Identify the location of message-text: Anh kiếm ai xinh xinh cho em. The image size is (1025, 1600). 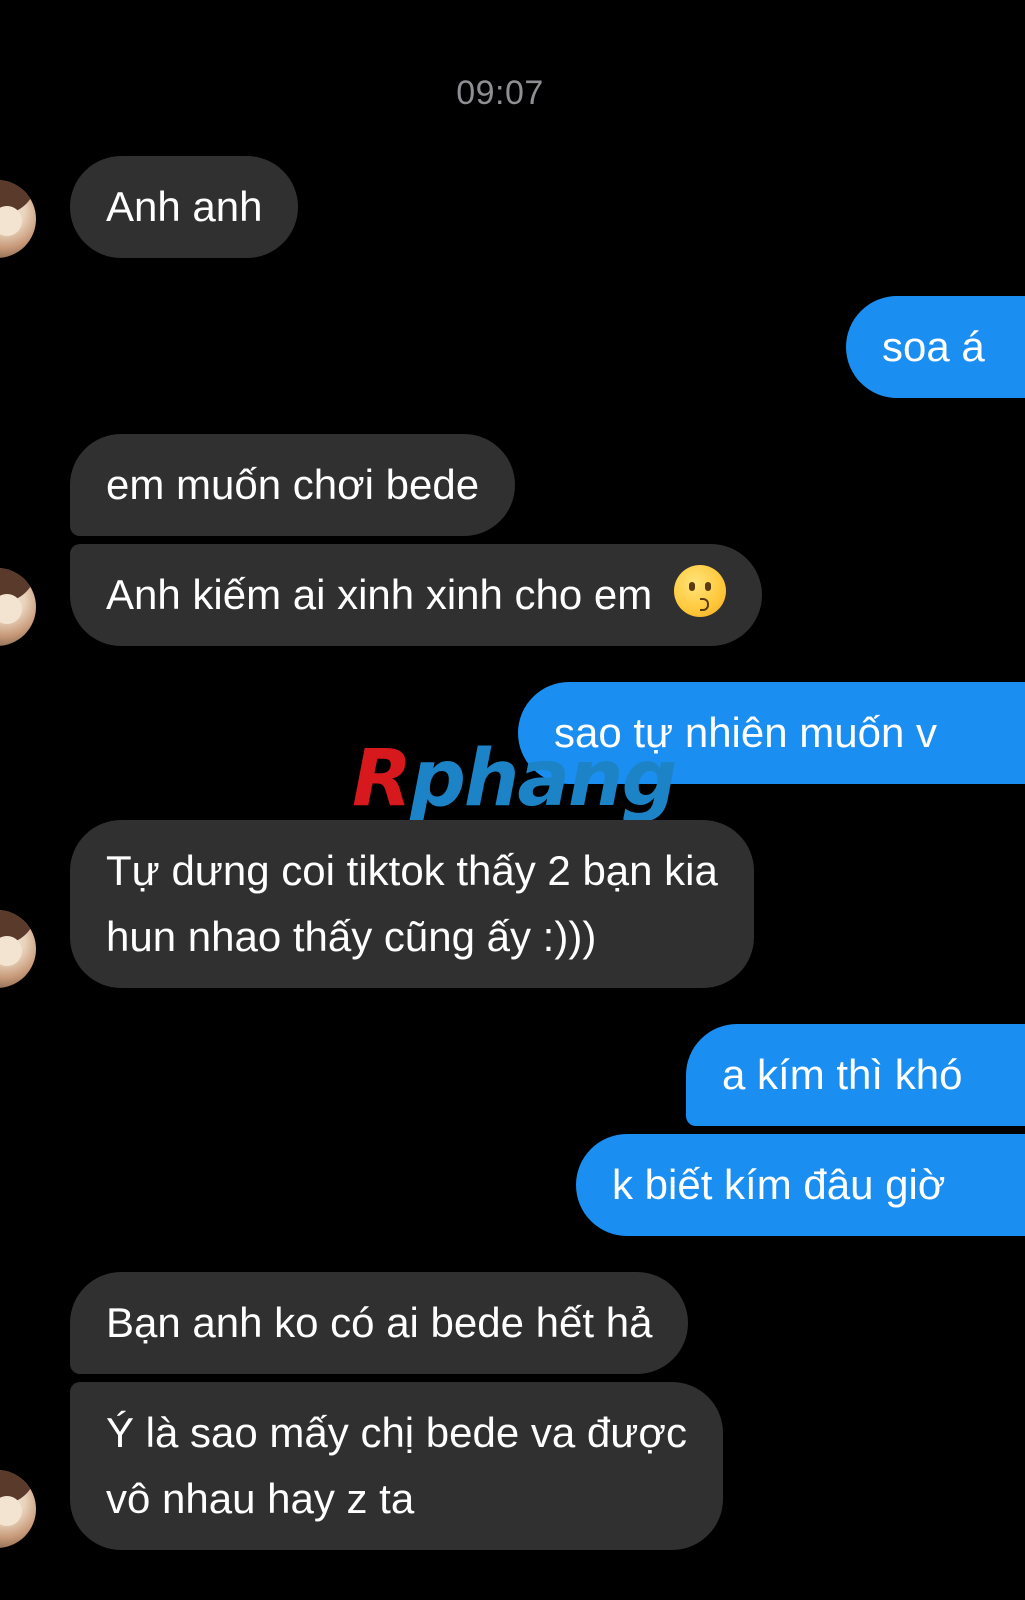
(379, 594).